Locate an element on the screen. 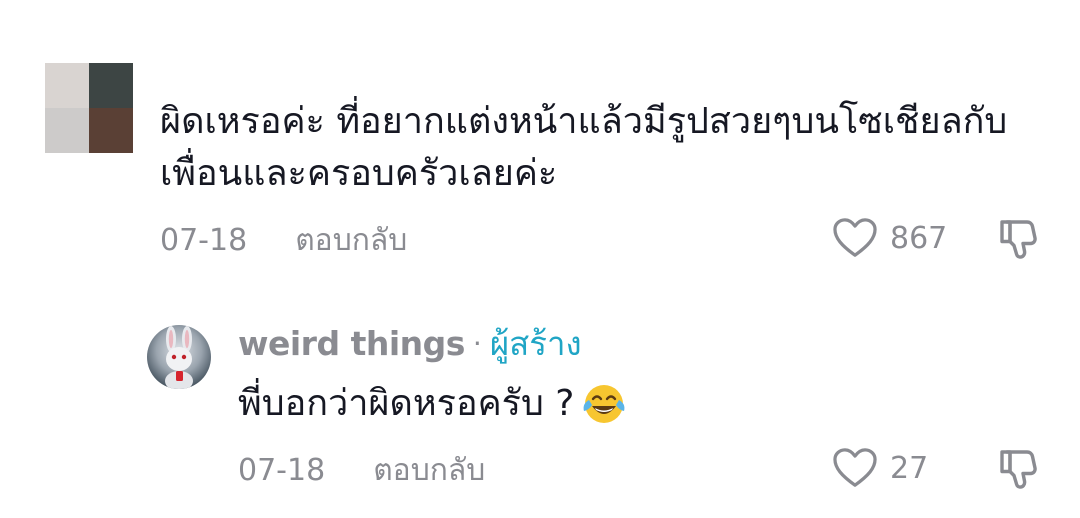 The image size is (1080, 518). reply-date: 07-18 is located at coordinates (282, 470).